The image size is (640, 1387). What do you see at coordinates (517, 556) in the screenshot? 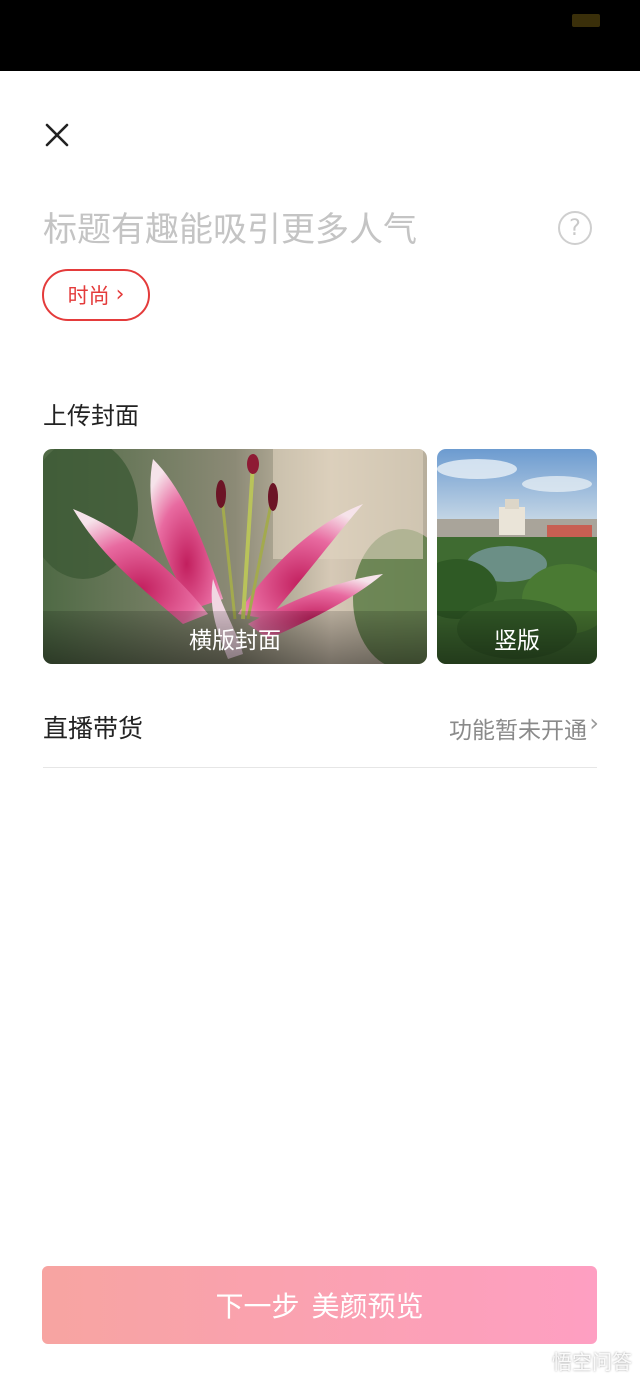
I see `portrait-cover: 竖版` at bounding box center [517, 556].